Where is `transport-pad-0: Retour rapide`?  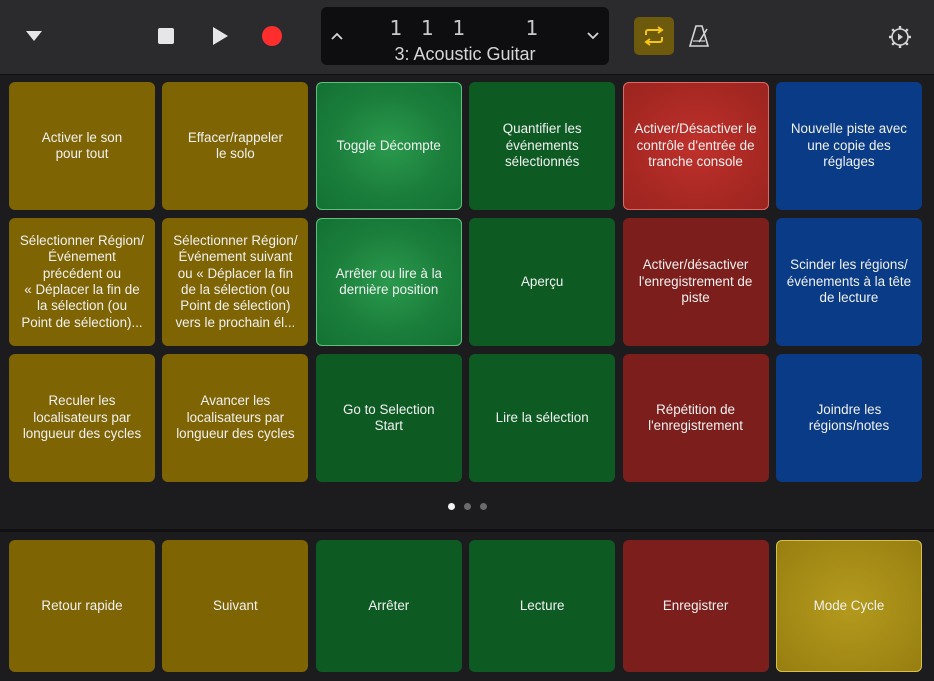 transport-pad-0: Retour rapide is located at coordinates (82, 606).